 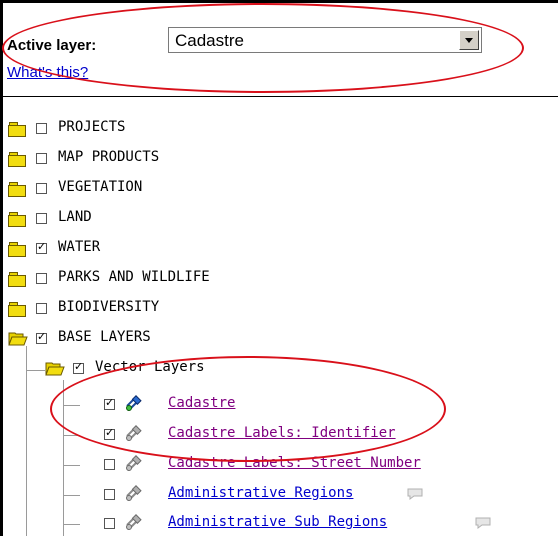 What do you see at coordinates (248, 409) in the screenshot?
I see `annotation-ellipse-cadastre-layers` at bounding box center [248, 409].